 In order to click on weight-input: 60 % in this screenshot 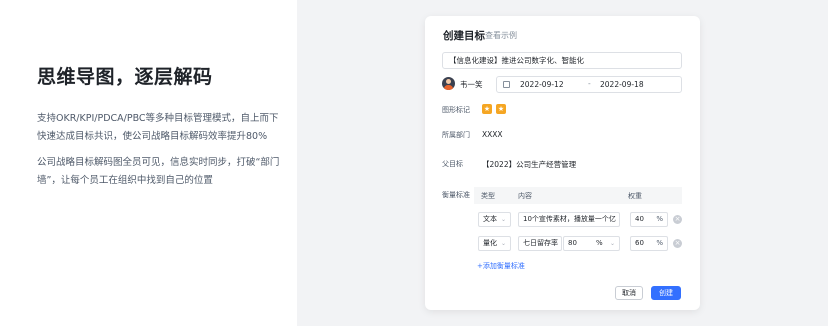, I will do `click(649, 243)`.